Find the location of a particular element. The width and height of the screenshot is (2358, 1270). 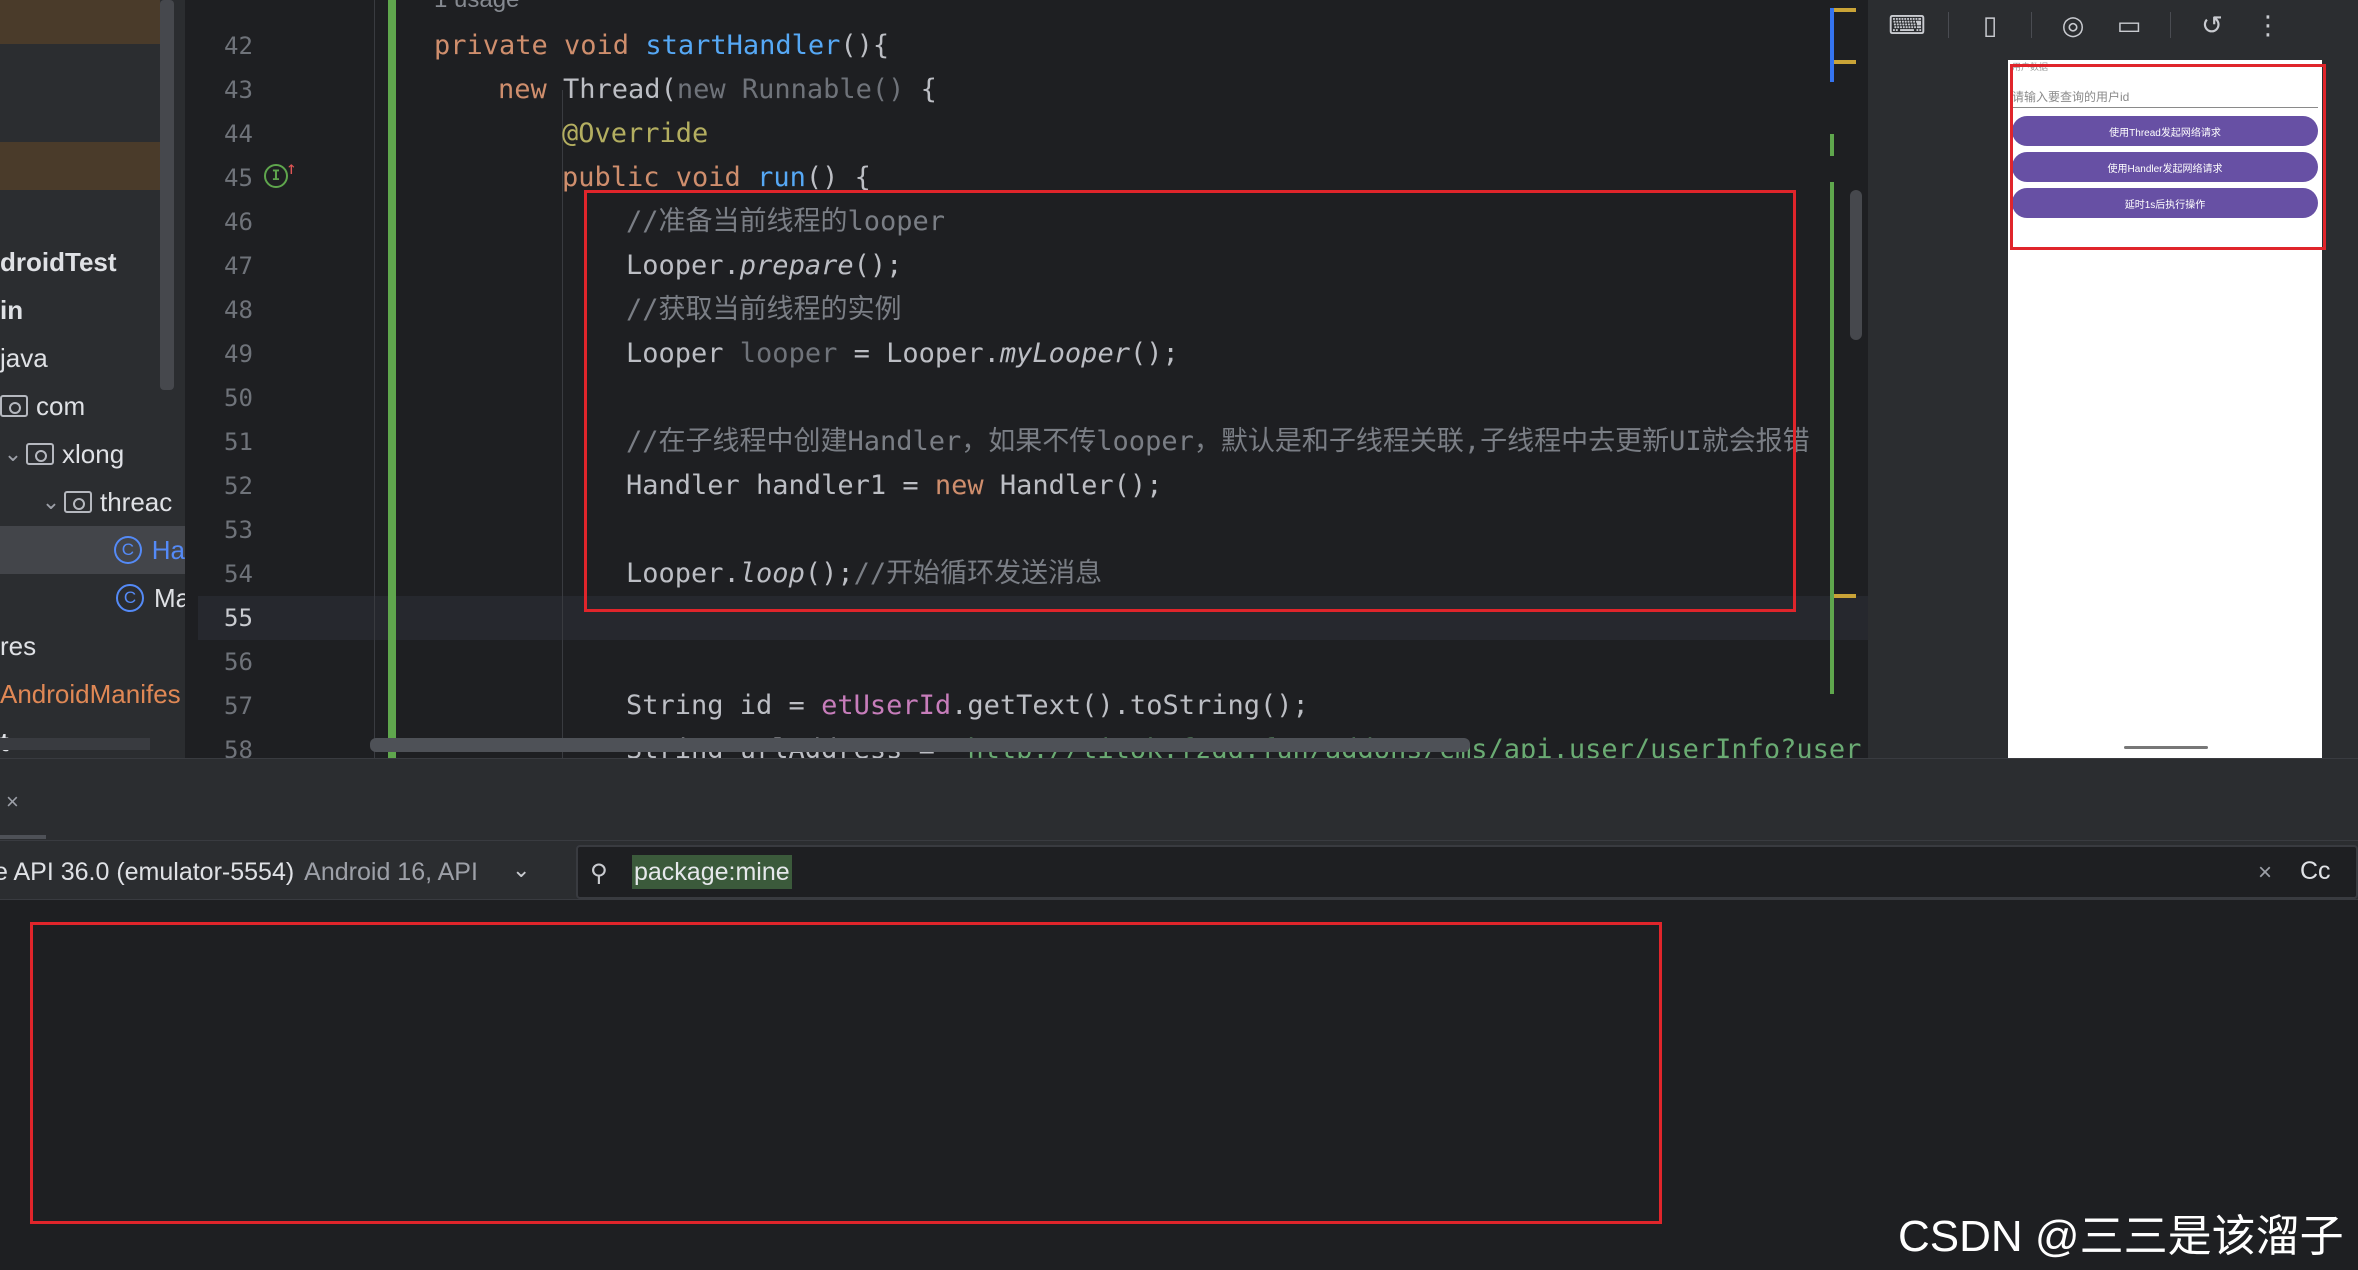

tree-item-handler-activity: C Ha is located at coordinates (92, 550).